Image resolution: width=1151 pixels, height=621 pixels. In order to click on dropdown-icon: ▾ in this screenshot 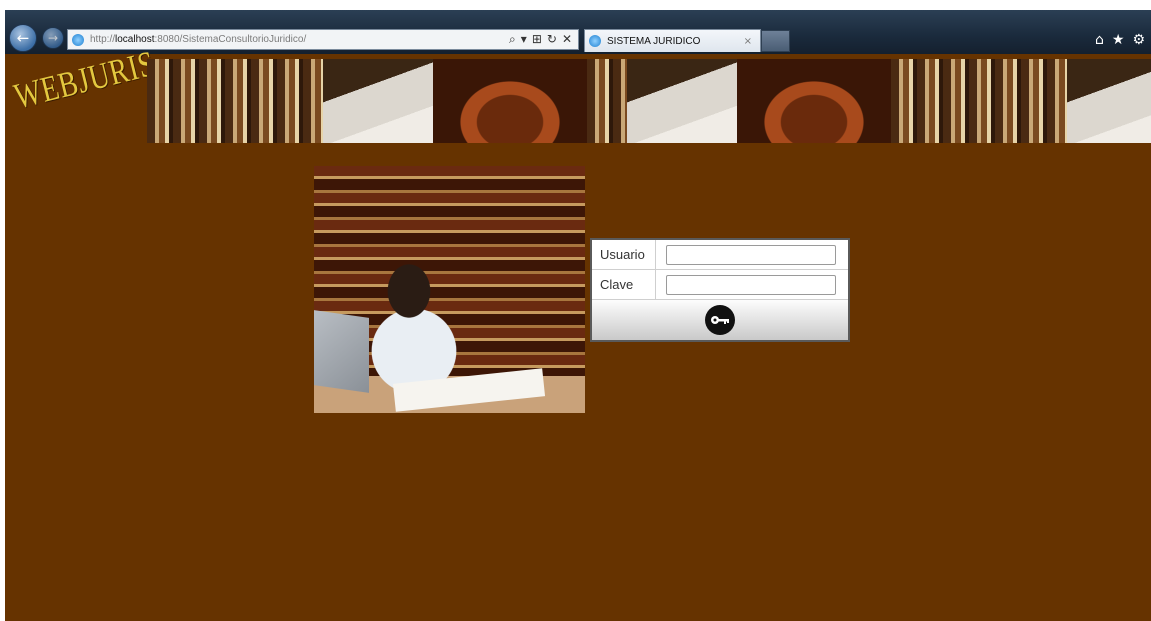, I will do `click(524, 39)`.